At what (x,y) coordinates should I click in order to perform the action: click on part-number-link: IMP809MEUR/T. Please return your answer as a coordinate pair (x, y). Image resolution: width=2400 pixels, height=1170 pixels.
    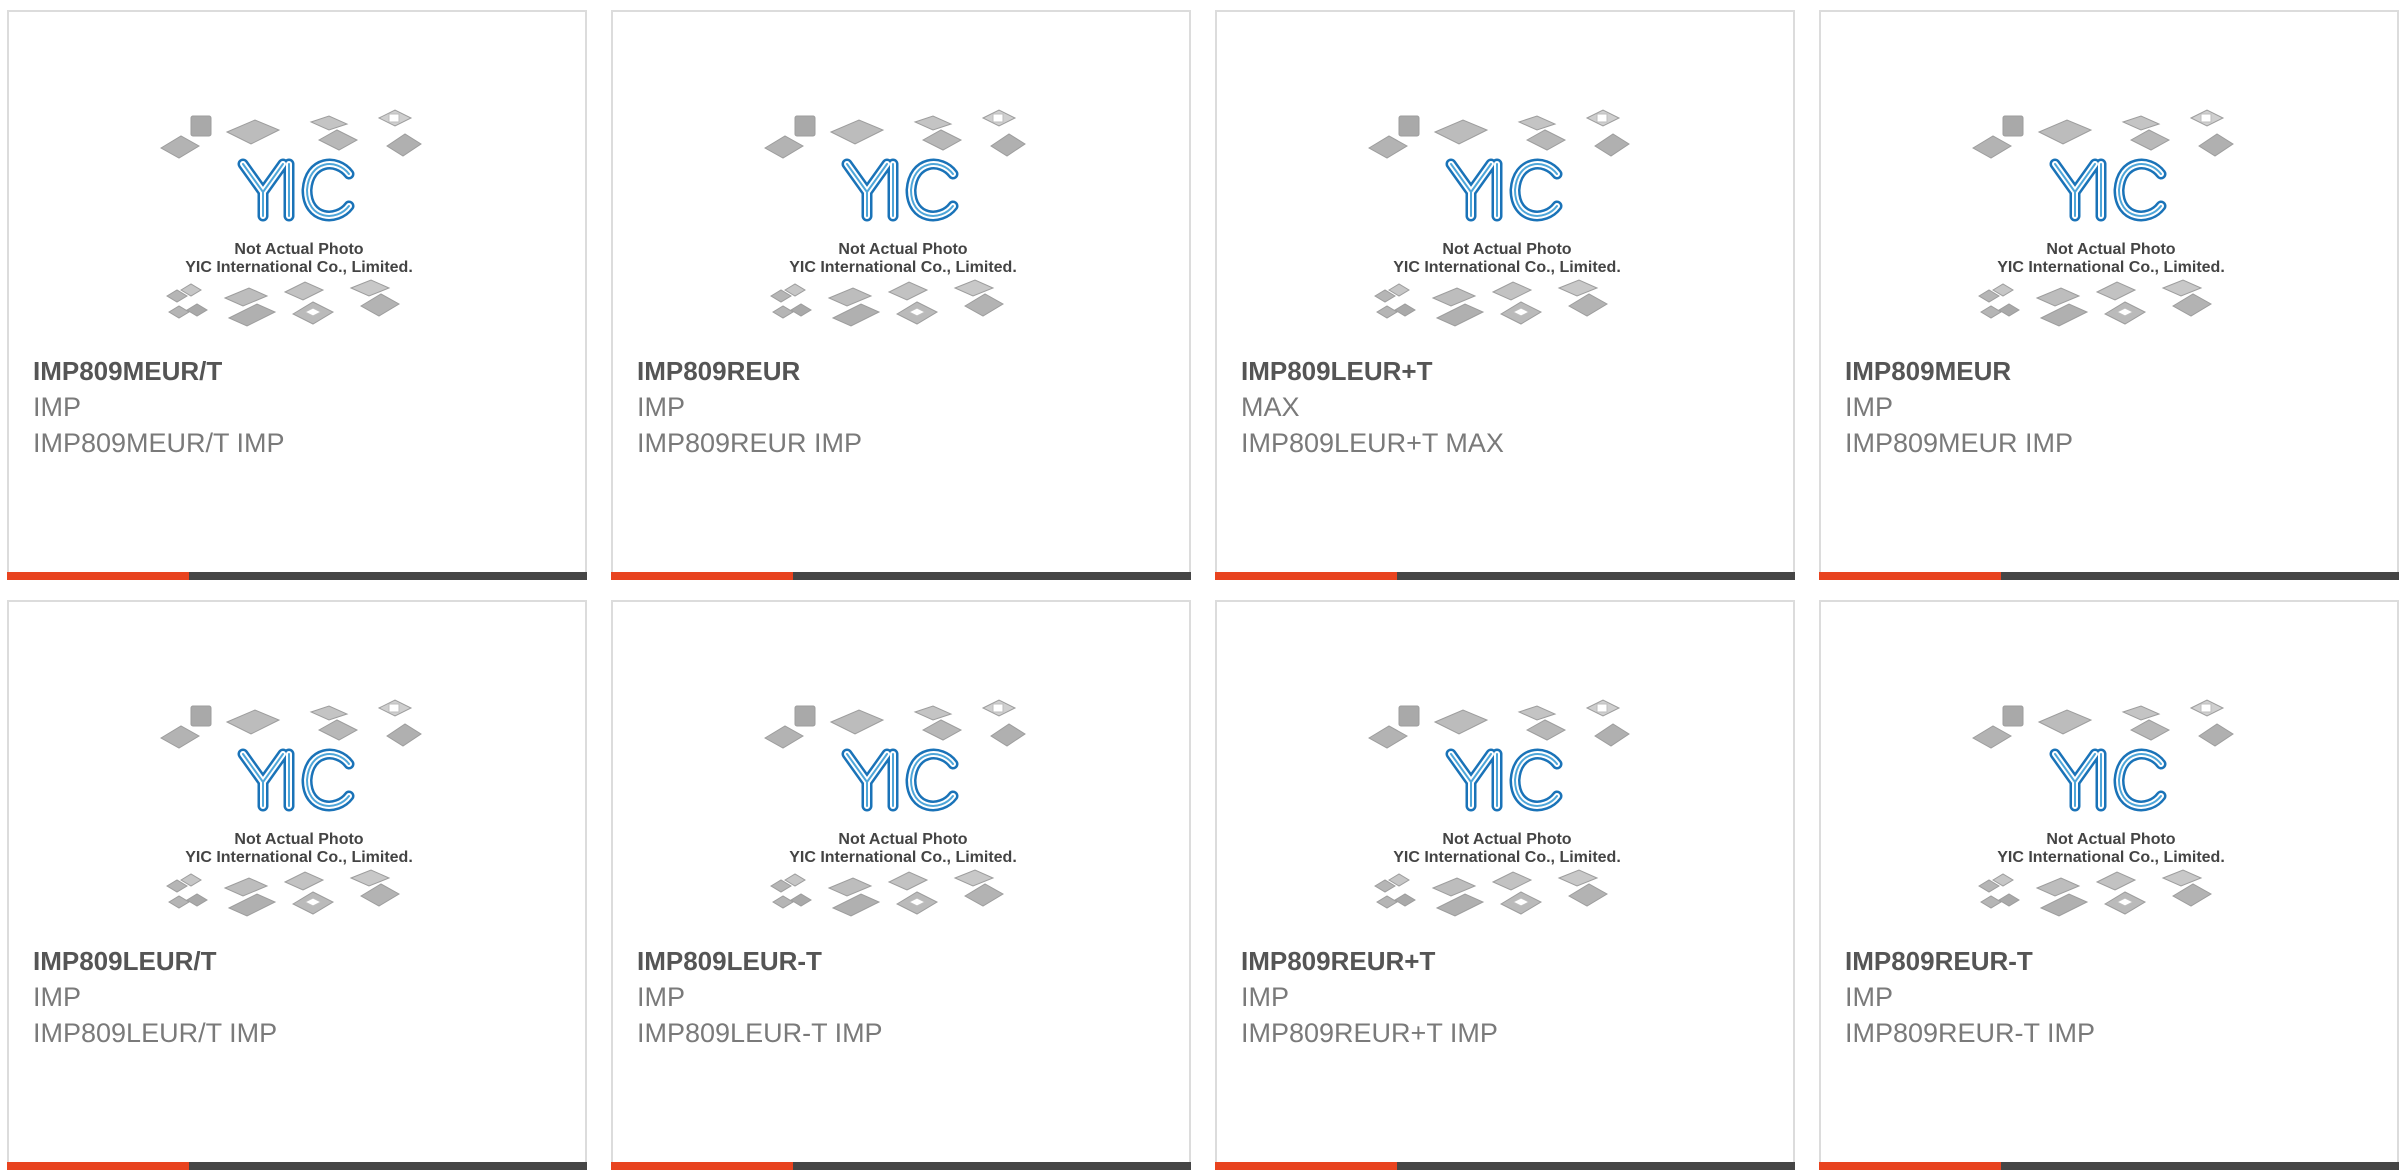
    Looking at the image, I should click on (127, 371).